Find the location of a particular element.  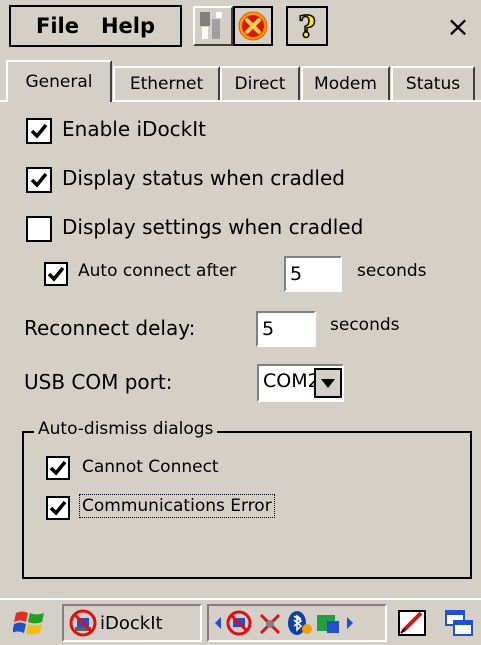

scroll-right-icon is located at coordinates (350, 623).